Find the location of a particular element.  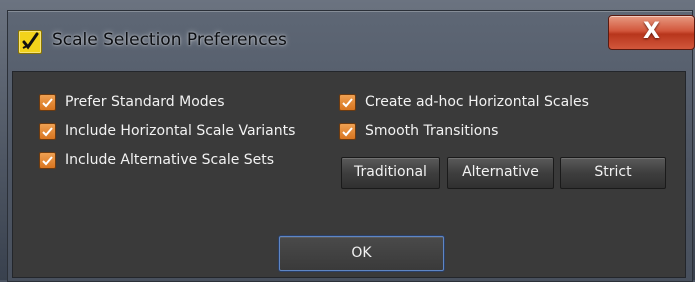

traditional-button: Traditional is located at coordinates (390, 173).